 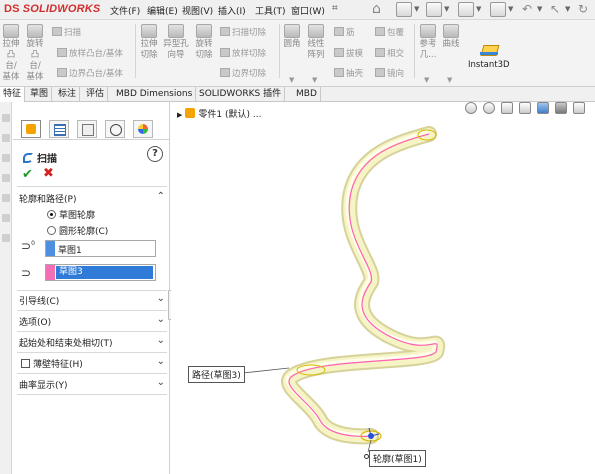 I want to click on sweep-boss-button: 扫描, so click(x=66, y=32).